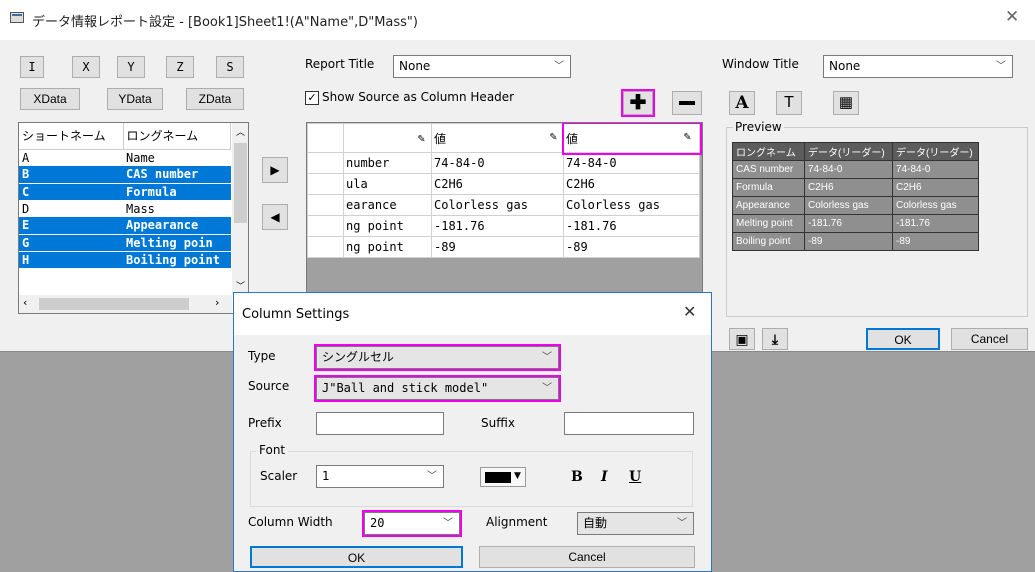  Describe the element at coordinates (125, 226) in the screenshot. I see `list-item: E Appearance` at that location.